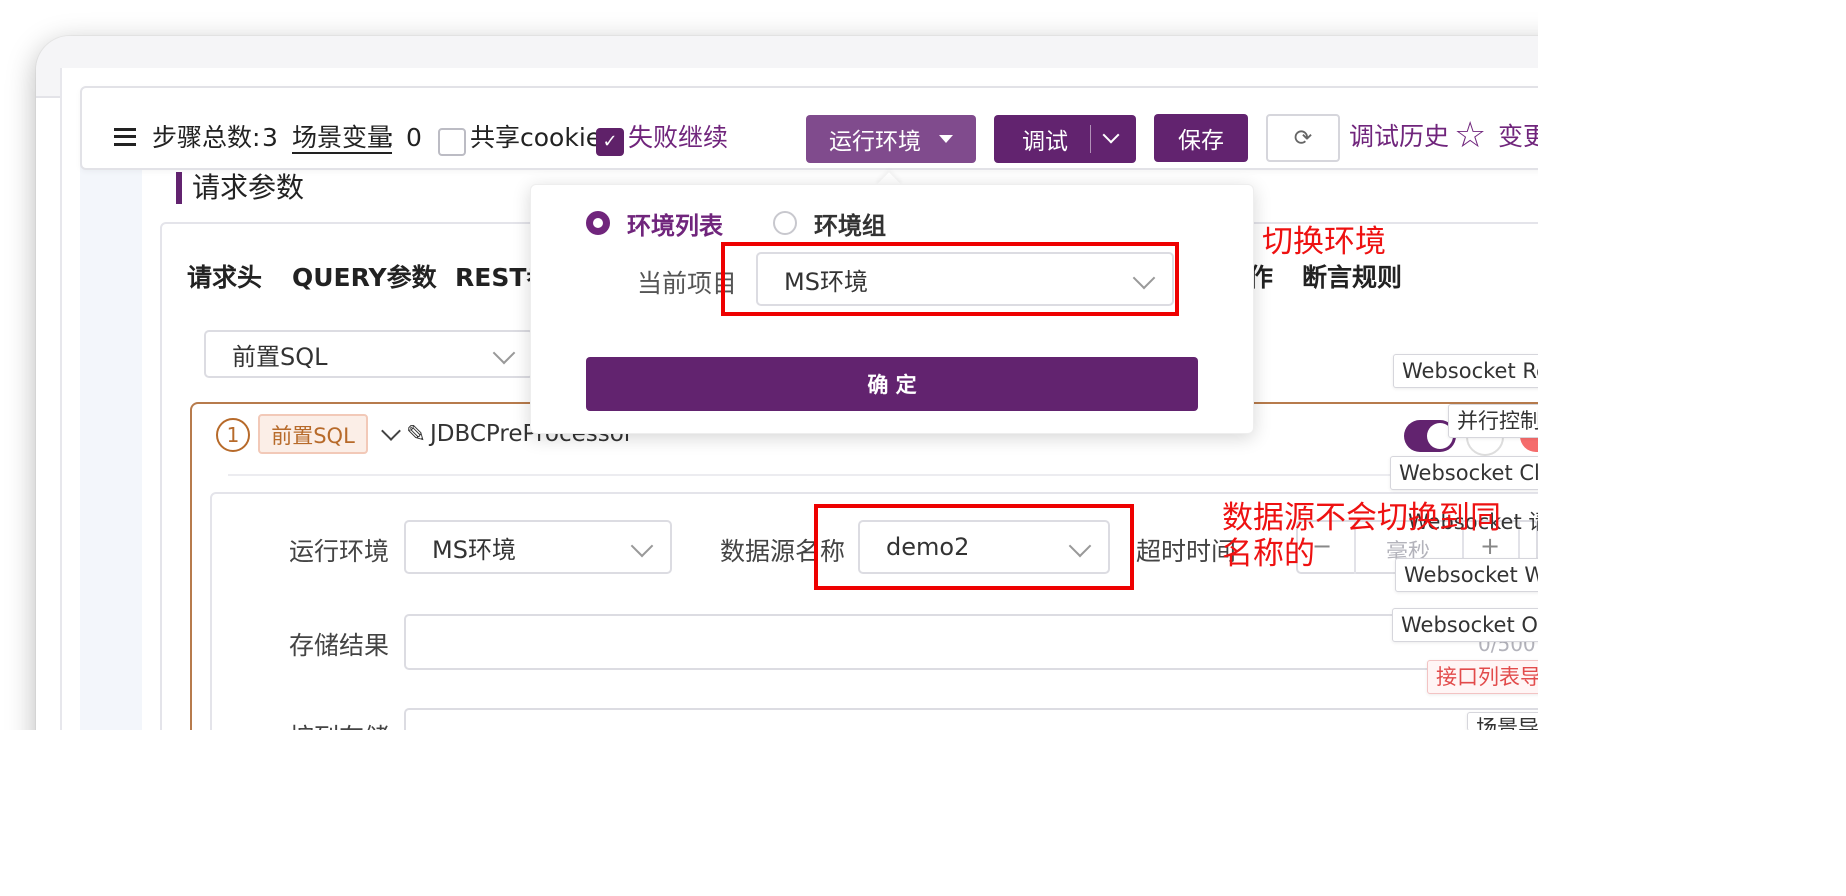  Describe the element at coordinates (1470, 136) in the screenshot. I see `star-icon: ☆` at that location.